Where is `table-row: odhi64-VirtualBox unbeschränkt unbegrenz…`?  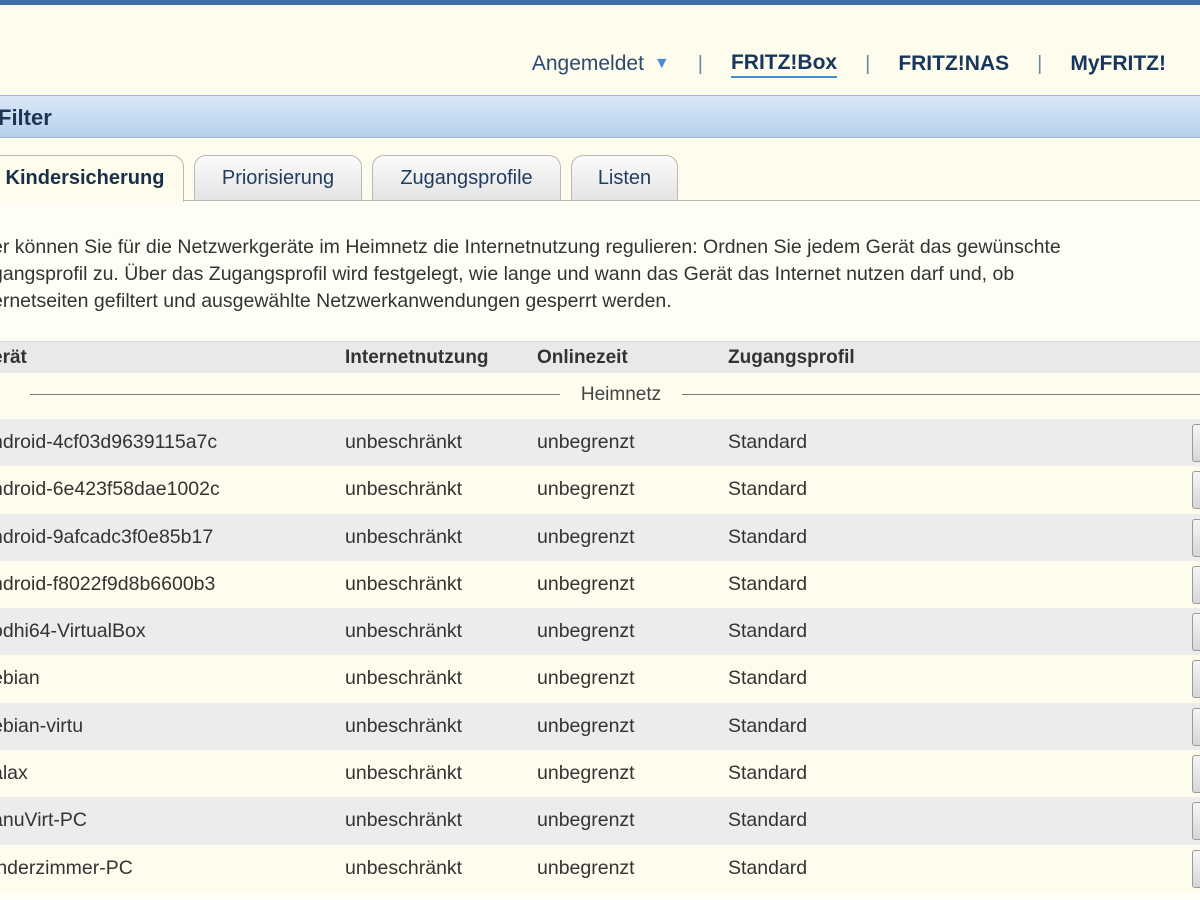
table-row: odhi64-VirtualBox unbeschränkt unbegrenz… is located at coordinates (600, 632).